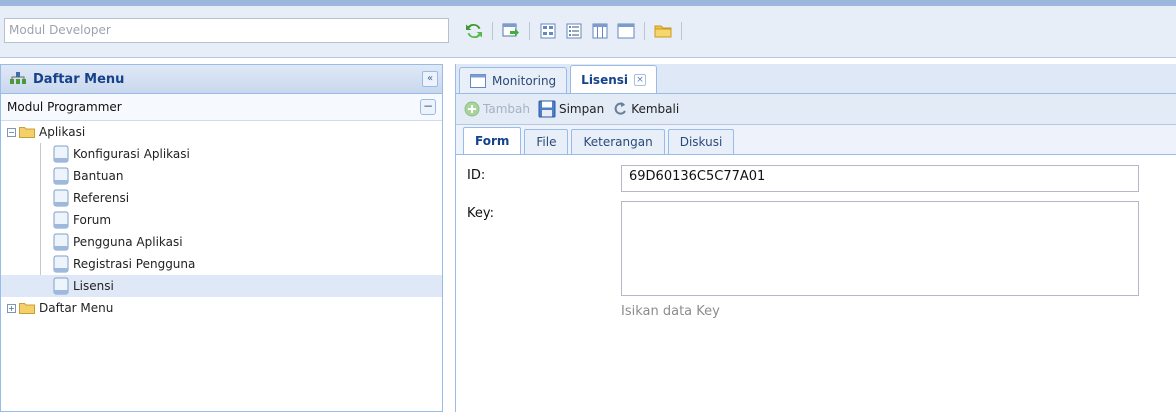 The height and width of the screenshot is (412, 1176). Describe the element at coordinates (79, 79) in the screenshot. I see `sidebar-title: Daftar Menu` at that location.